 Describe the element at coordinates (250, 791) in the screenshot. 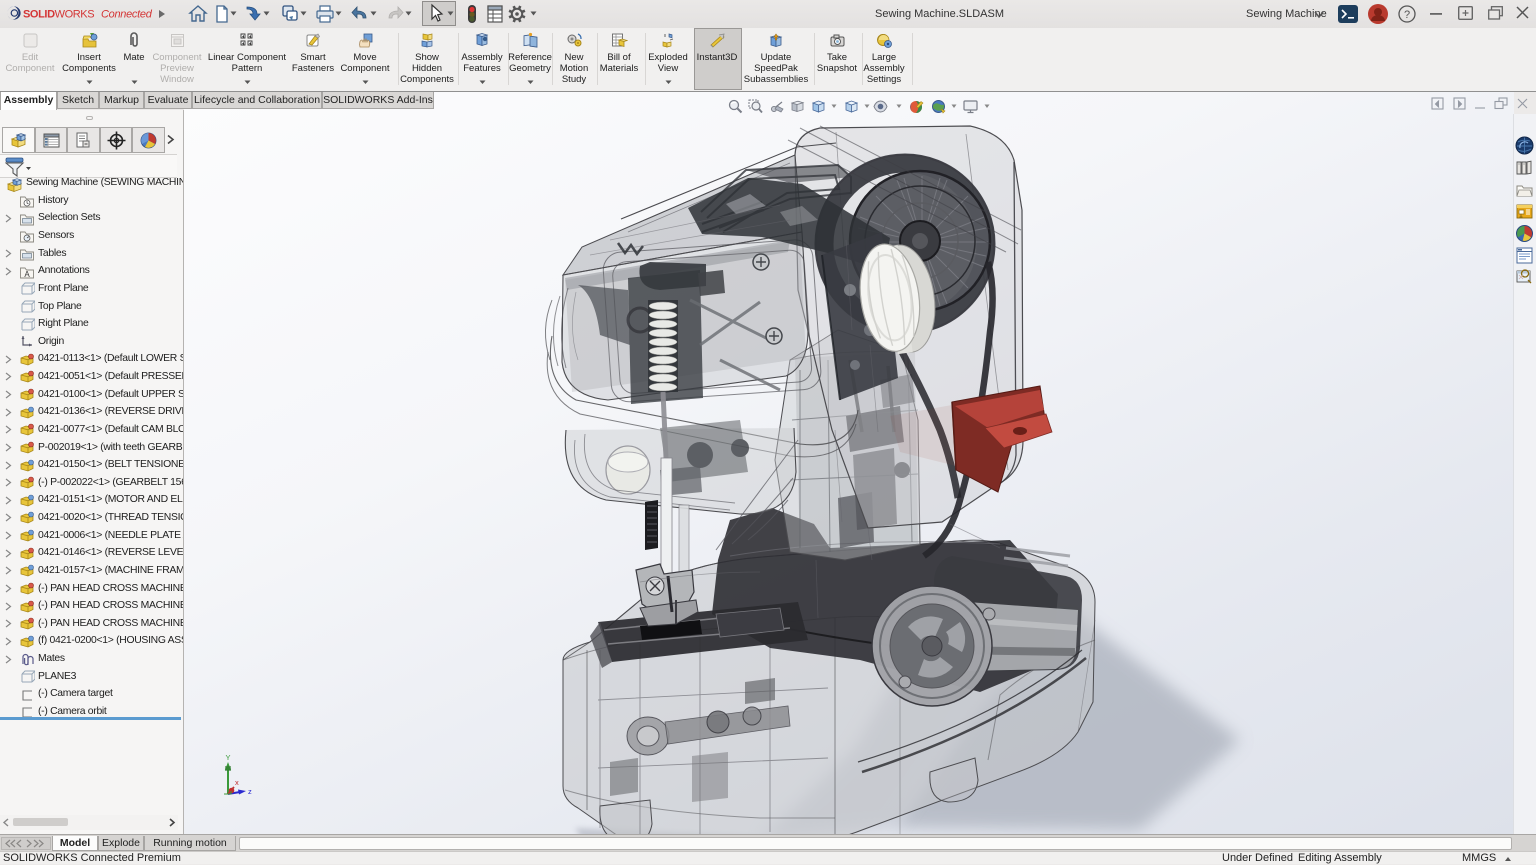

I see `svg-text: z` at that location.